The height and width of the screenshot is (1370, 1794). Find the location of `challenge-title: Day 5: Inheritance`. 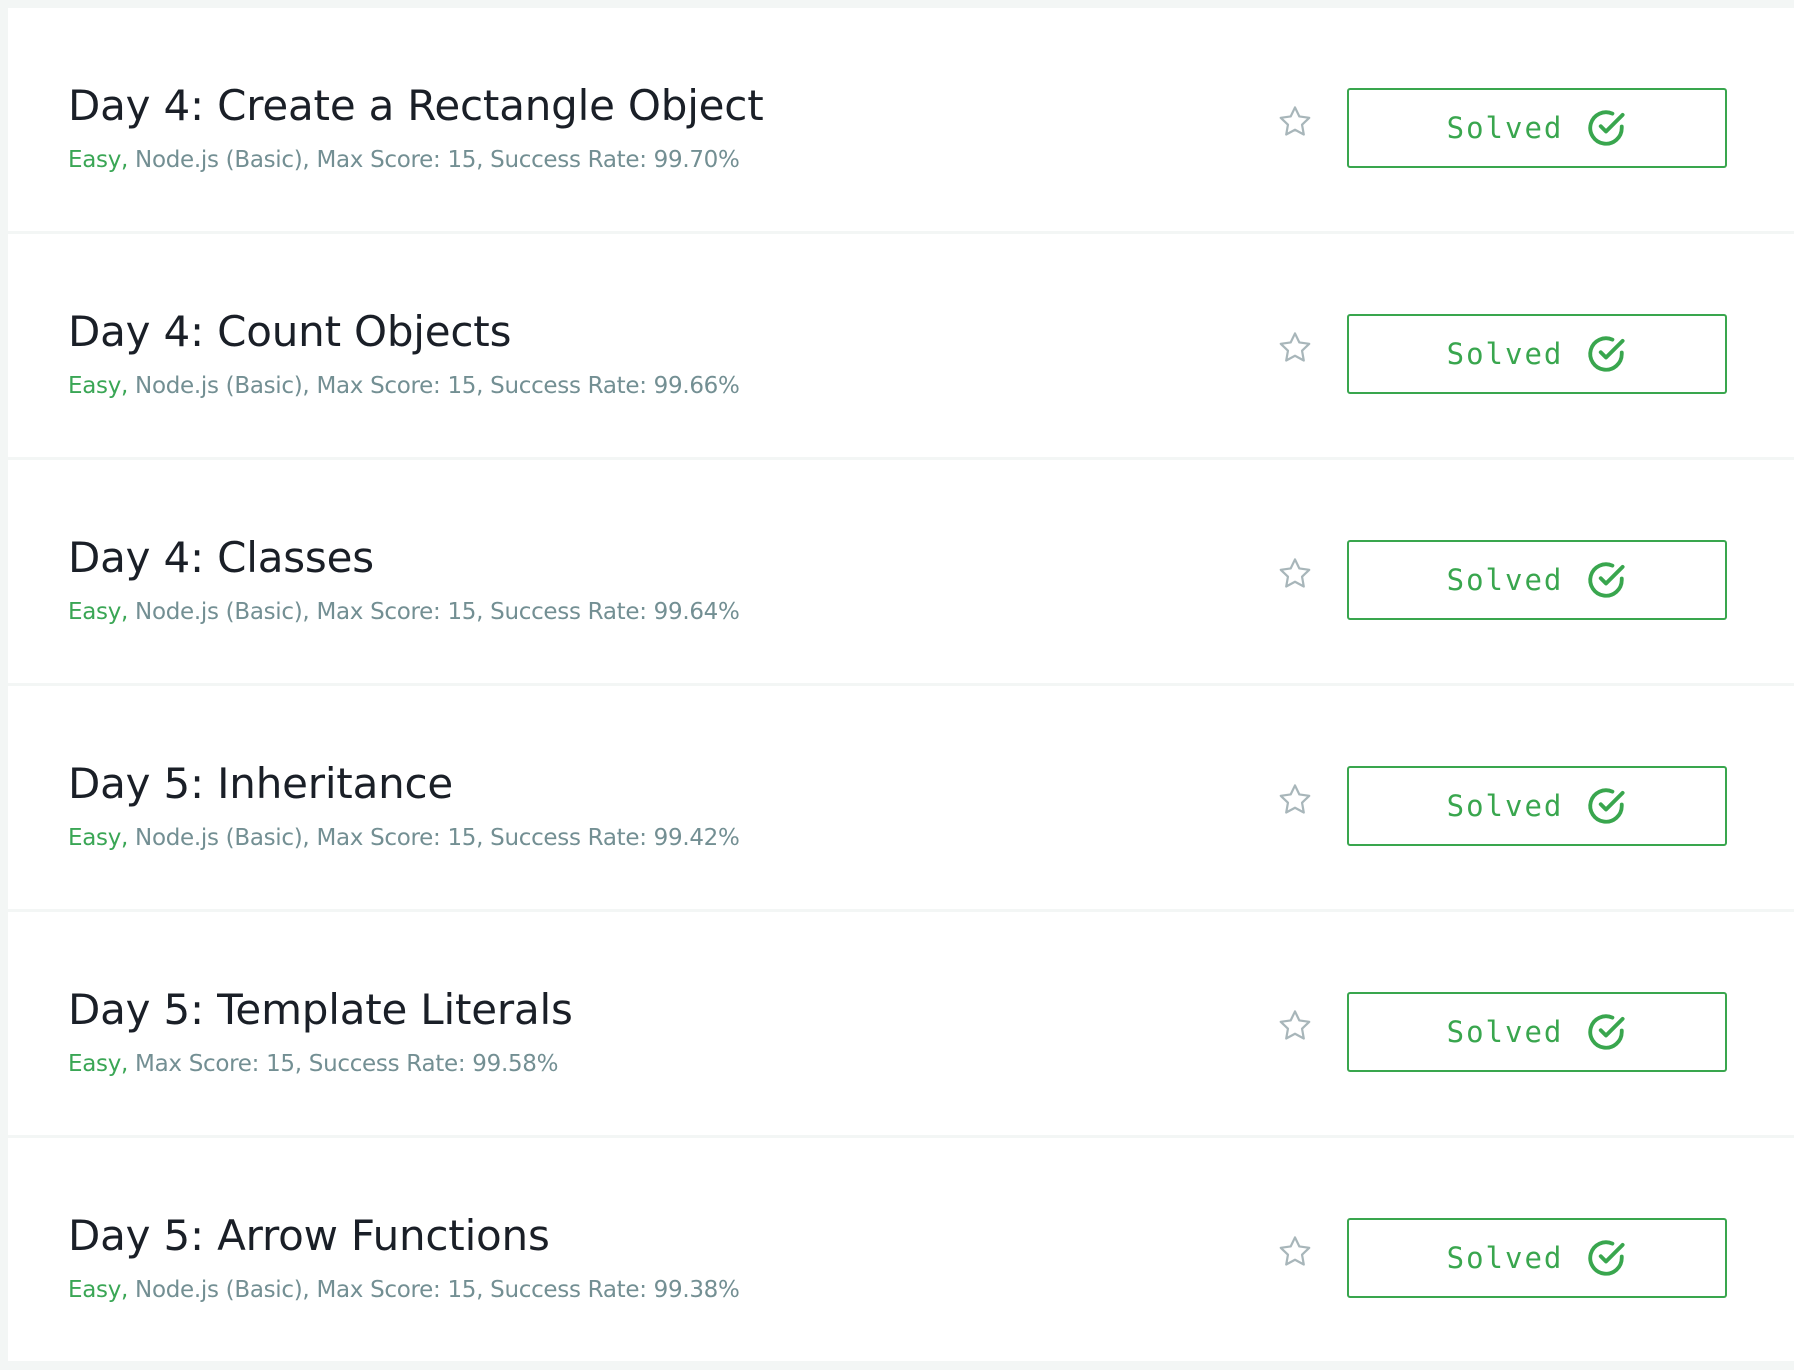

challenge-title: Day 5: Inheritance is located at coordinates (260, 784).